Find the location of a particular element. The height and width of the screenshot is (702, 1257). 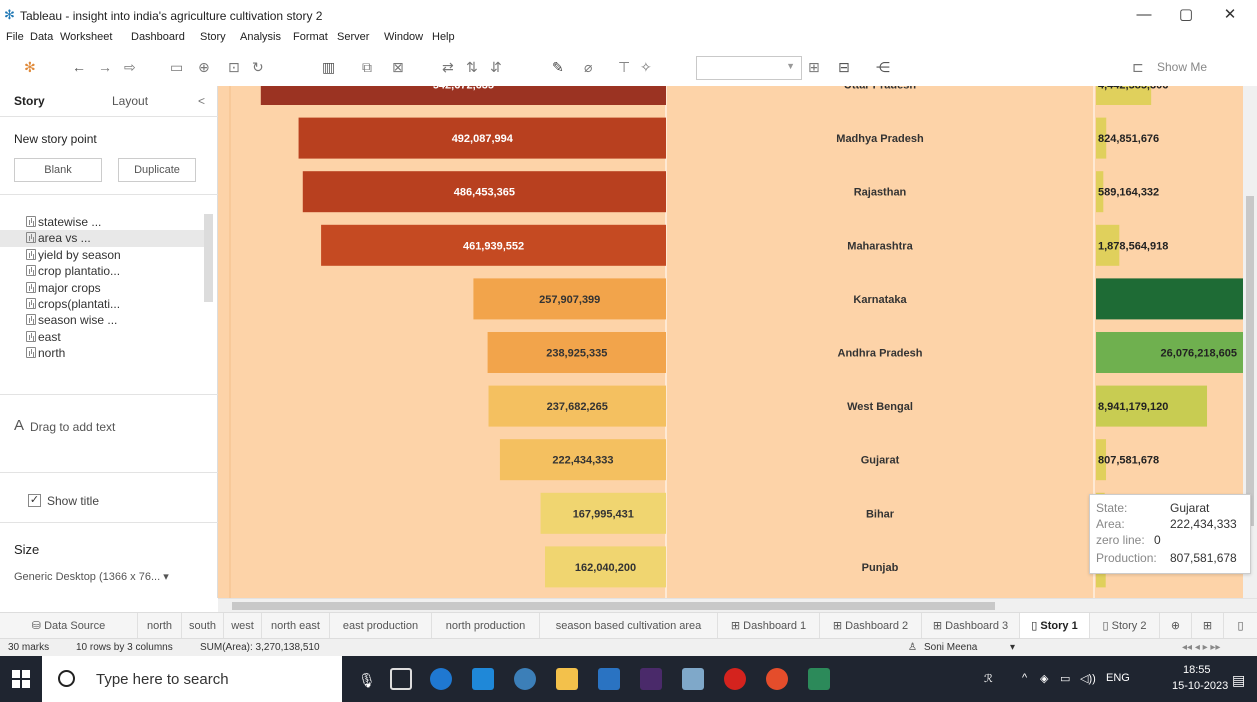

area-label: 238,925,335 is located at coordinates (576, 354).